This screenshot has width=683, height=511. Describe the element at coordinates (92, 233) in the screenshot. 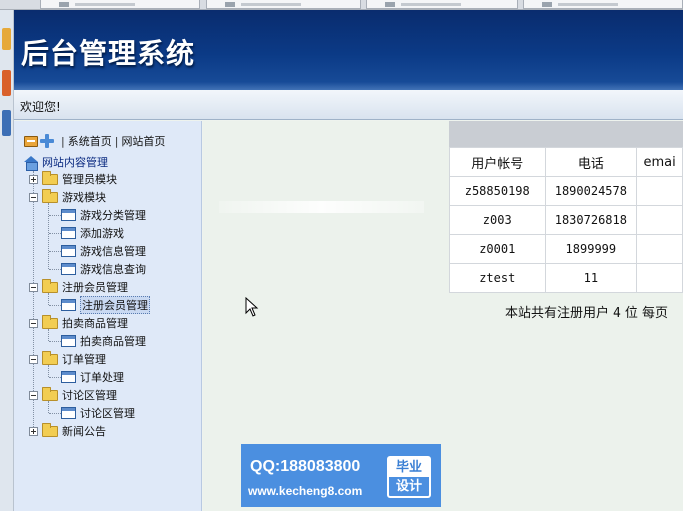

I see `tree-item-add-game: 添加游戏` at that location.